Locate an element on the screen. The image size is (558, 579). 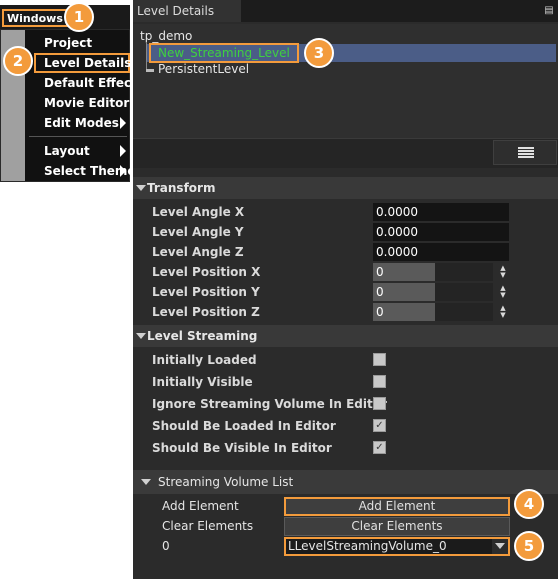
label-initially-visible: Initially Visible is located at coordinates (202, 382).